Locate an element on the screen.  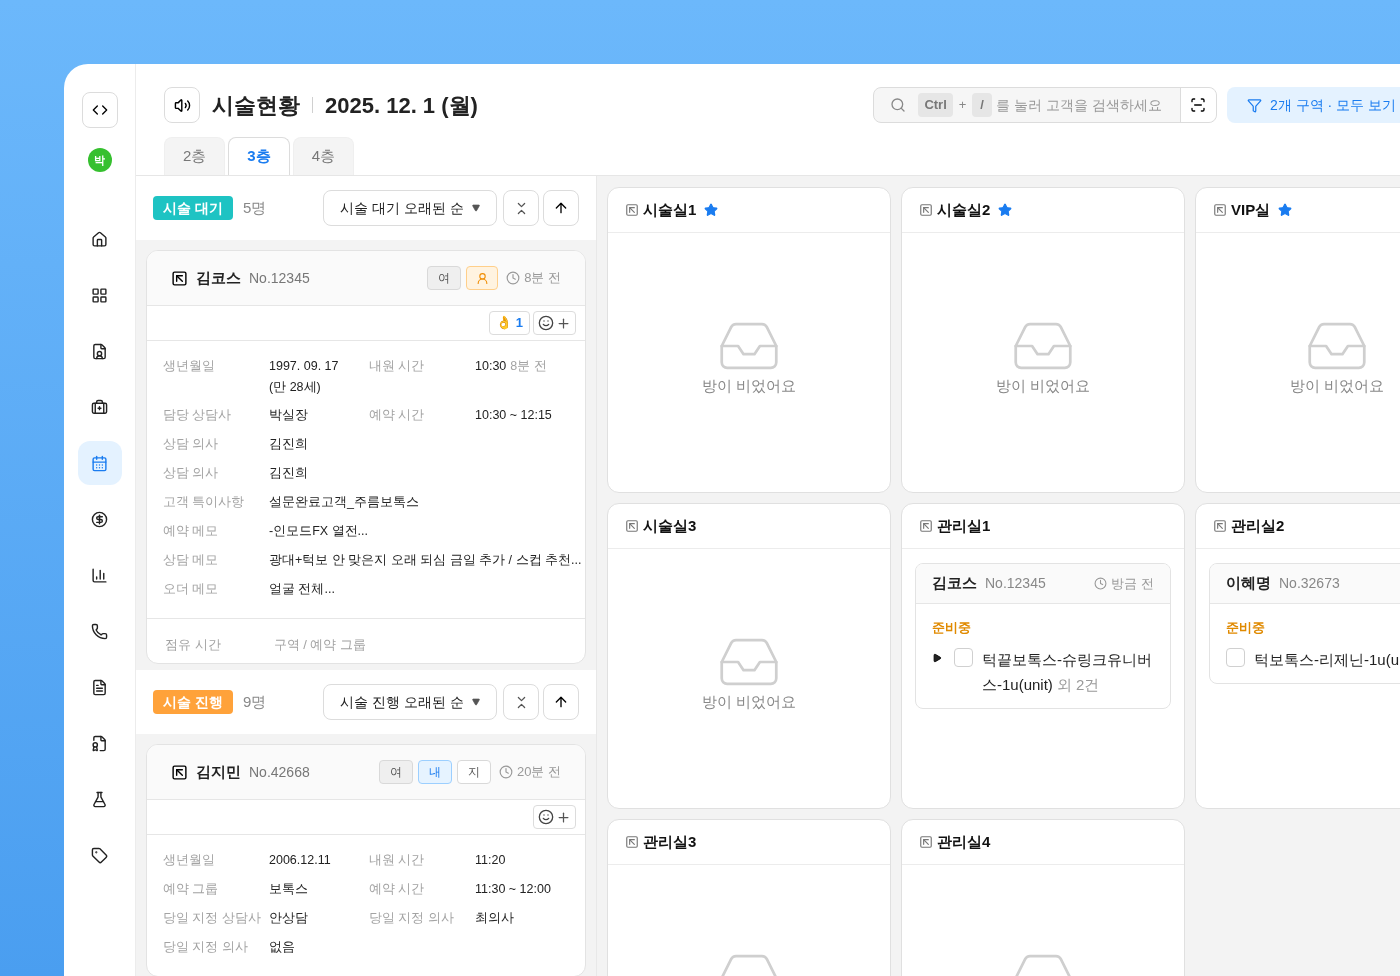
filter-icon is located at coordinates (1254, 105).